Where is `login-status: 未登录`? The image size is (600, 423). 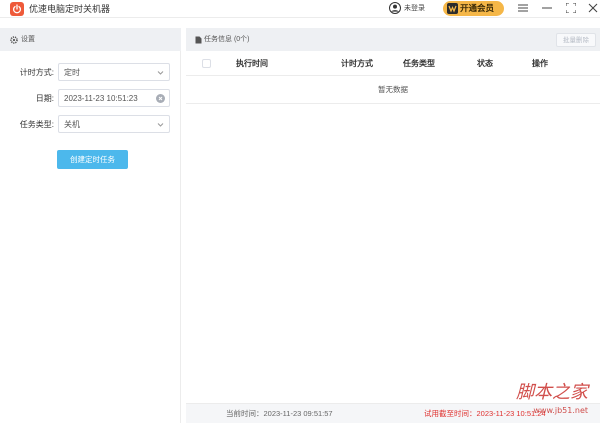
login-status: 未登录 is located at coordinates (414, 9).